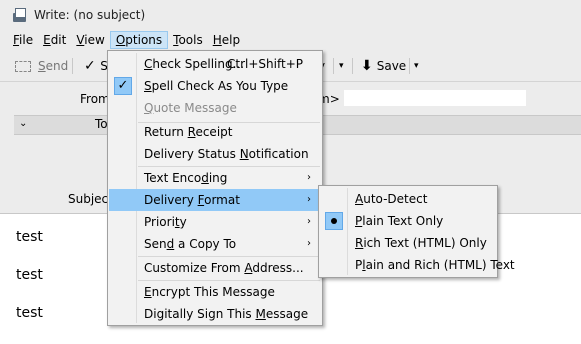 The width and height of the screenshot is (581, 344). Describe the element at coordinates (260, 314) in the screenshot. I see `menu-item-key: M` at that location.